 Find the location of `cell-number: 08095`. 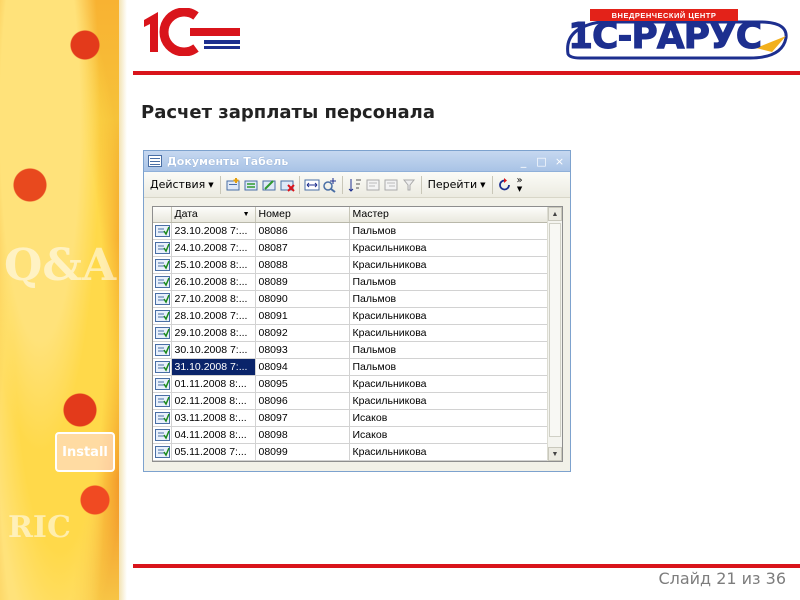

cell-number: 08095 is located at coordinates (302, 384).